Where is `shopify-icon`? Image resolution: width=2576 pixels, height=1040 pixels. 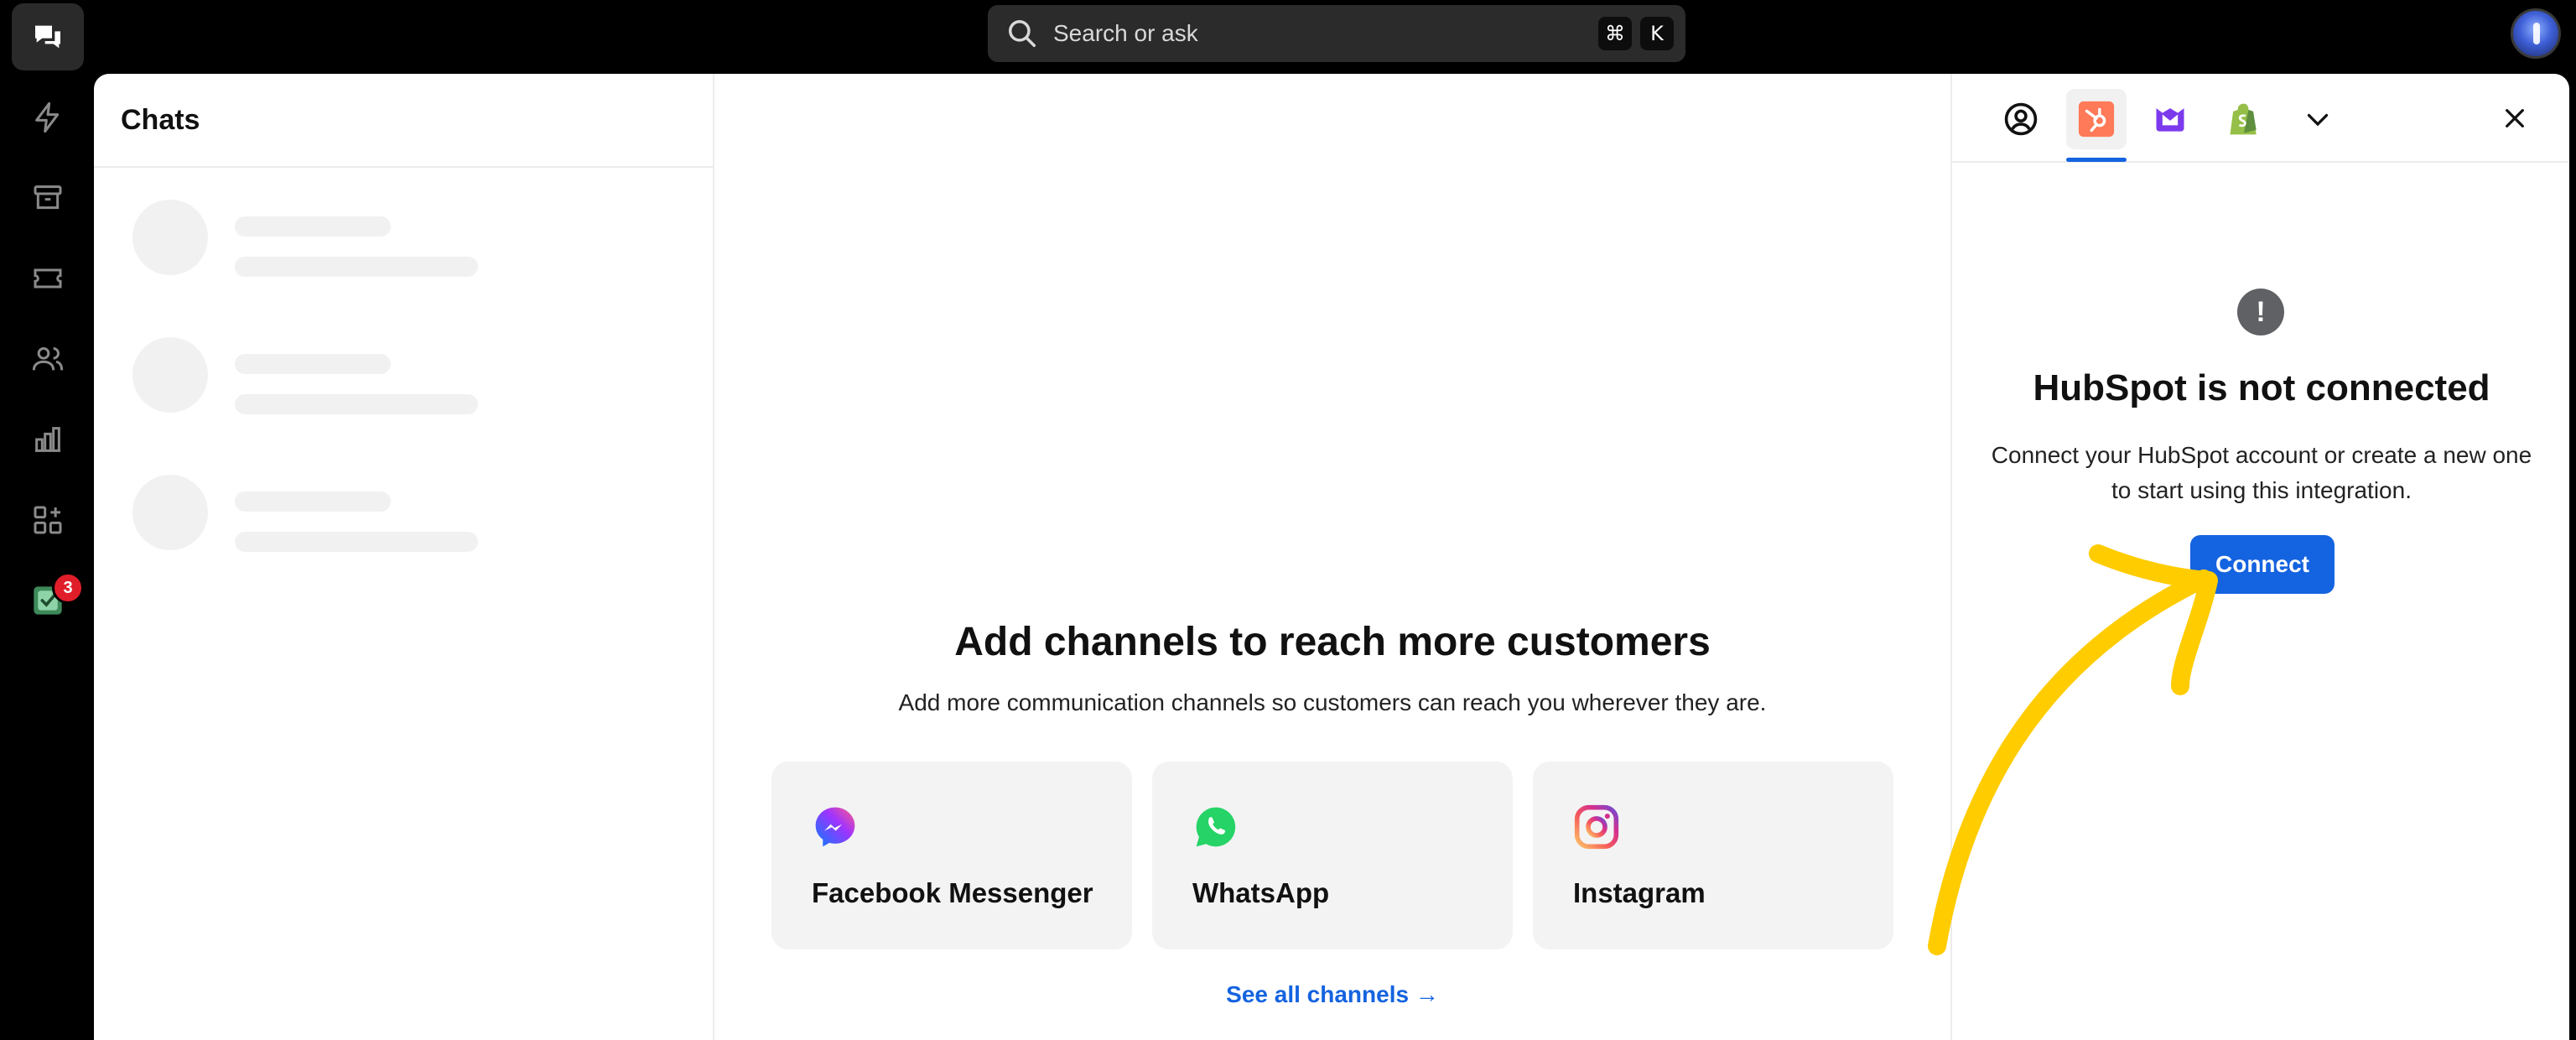
shopify-icon is located at coordinates (2243, 119).